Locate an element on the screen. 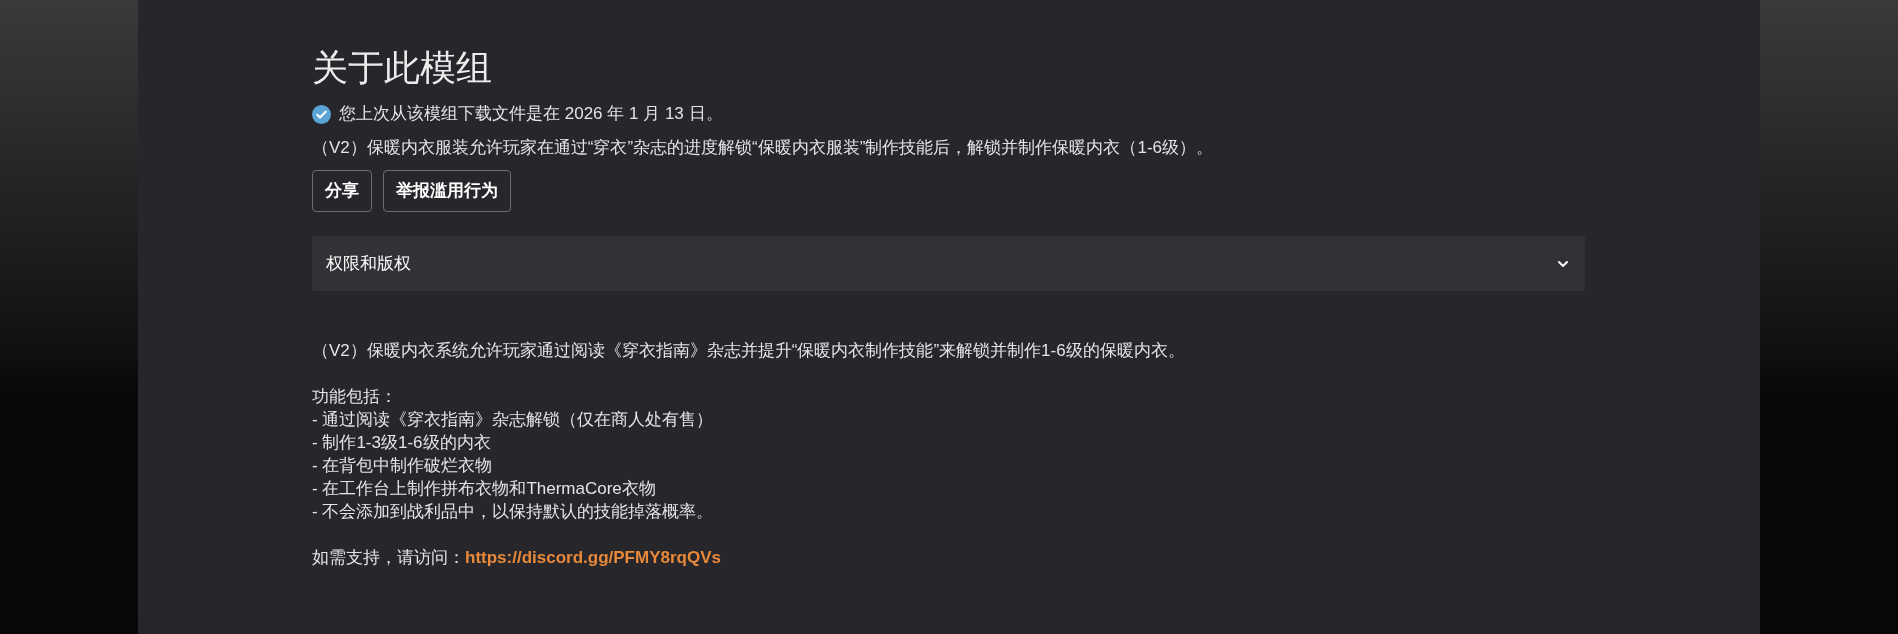 The width and height of the screenshot is (1898, 634). feature-item: - 在工作台上制作拼布衣物和ThermaCore衣物 is located at coordinates (484, 489).